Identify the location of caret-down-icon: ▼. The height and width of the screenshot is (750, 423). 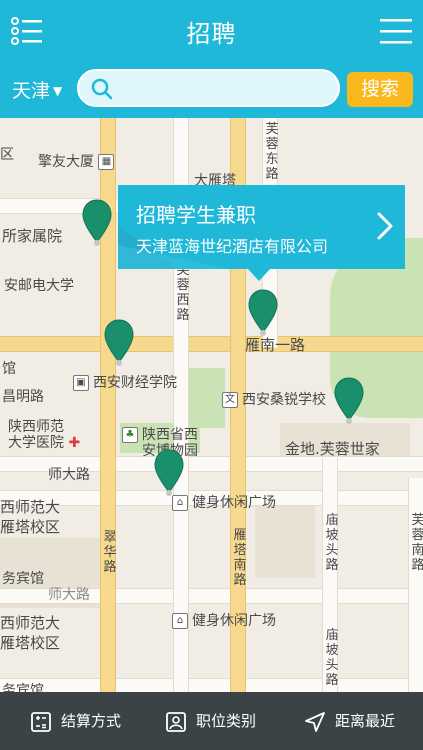
(58, 91).